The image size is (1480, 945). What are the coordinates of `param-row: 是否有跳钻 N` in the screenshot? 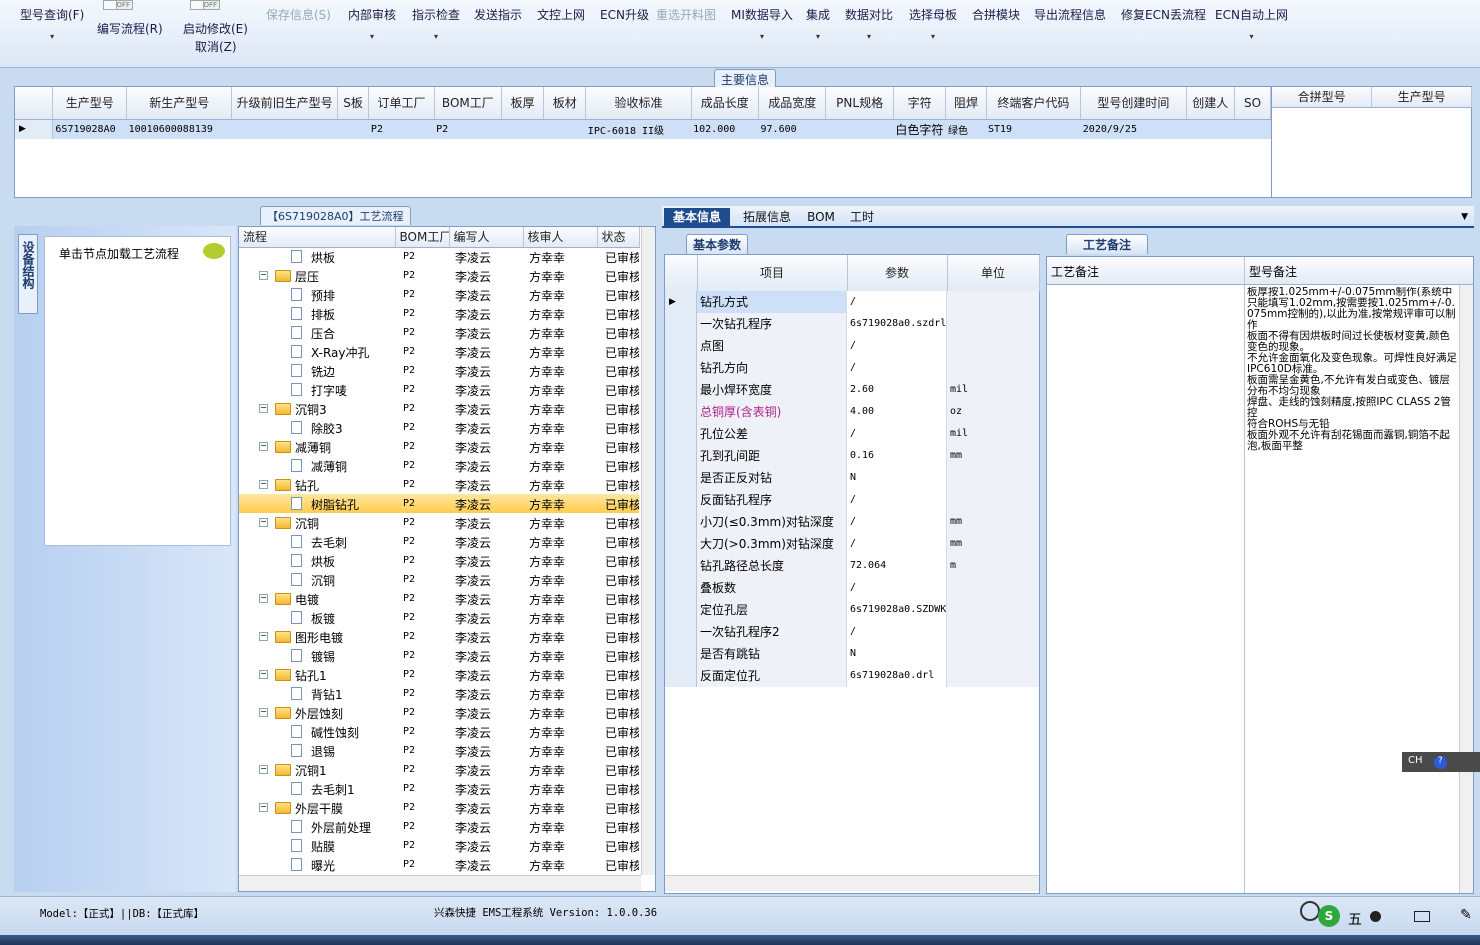 It's located at (852, 654).